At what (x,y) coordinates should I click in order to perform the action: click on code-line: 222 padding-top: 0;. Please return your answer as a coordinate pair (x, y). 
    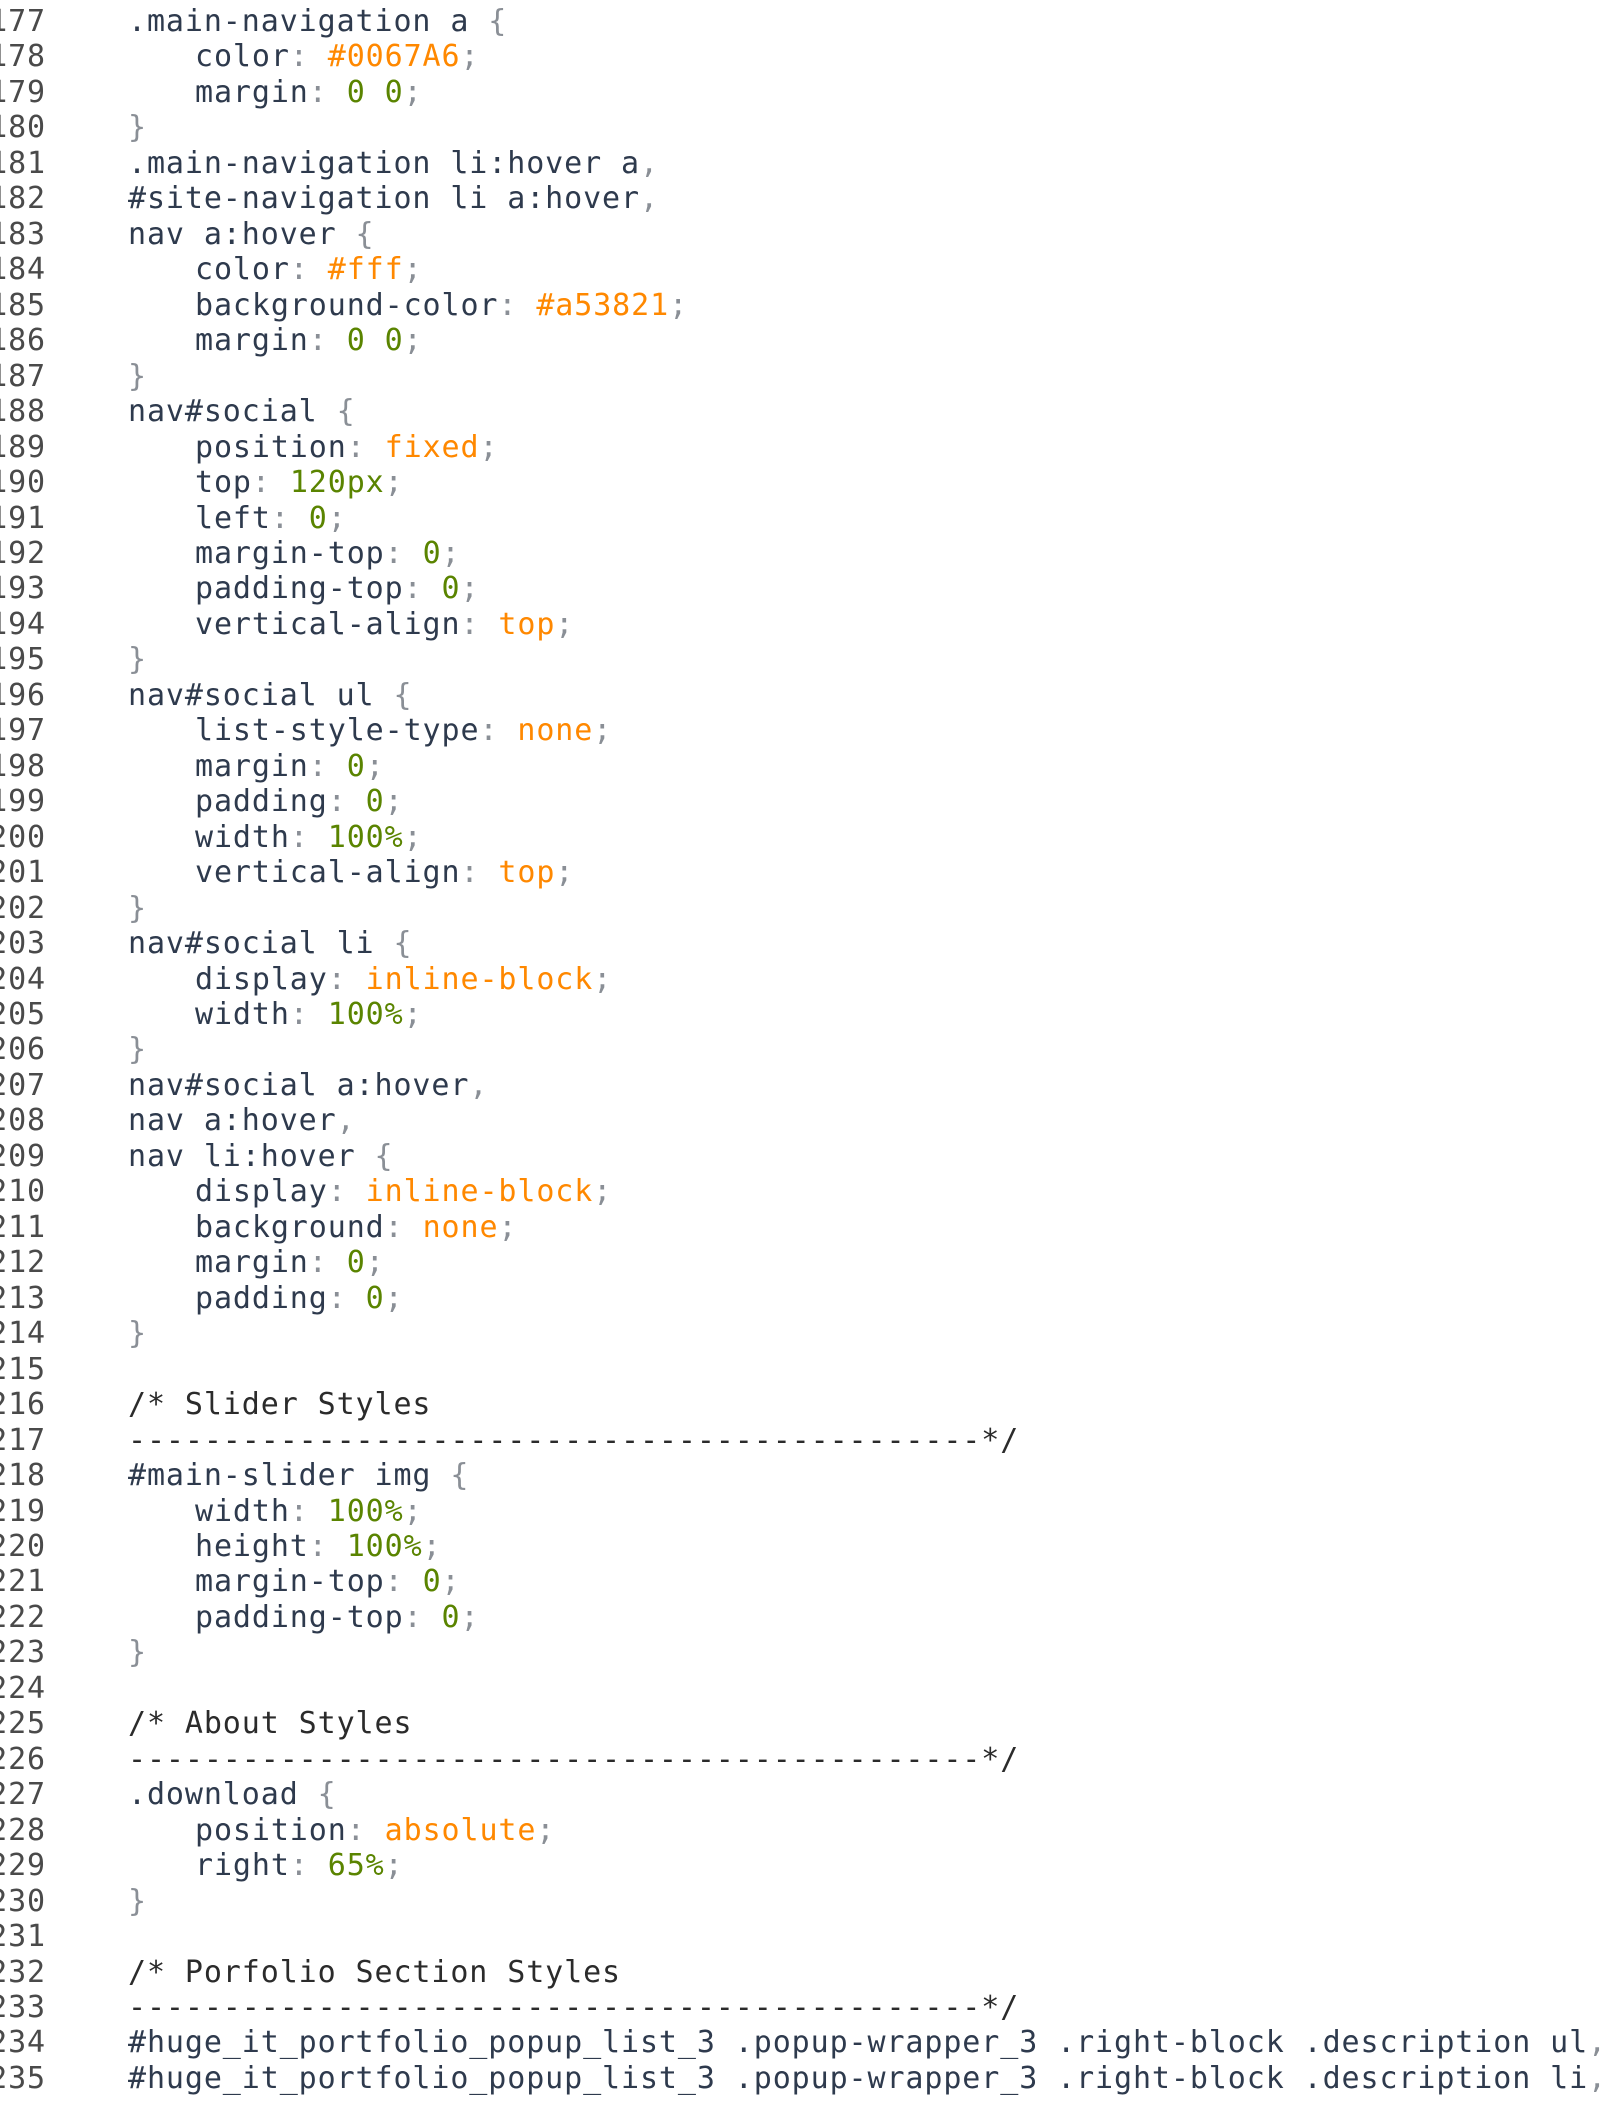
    Looking at the image, I should click on (800, 1617).